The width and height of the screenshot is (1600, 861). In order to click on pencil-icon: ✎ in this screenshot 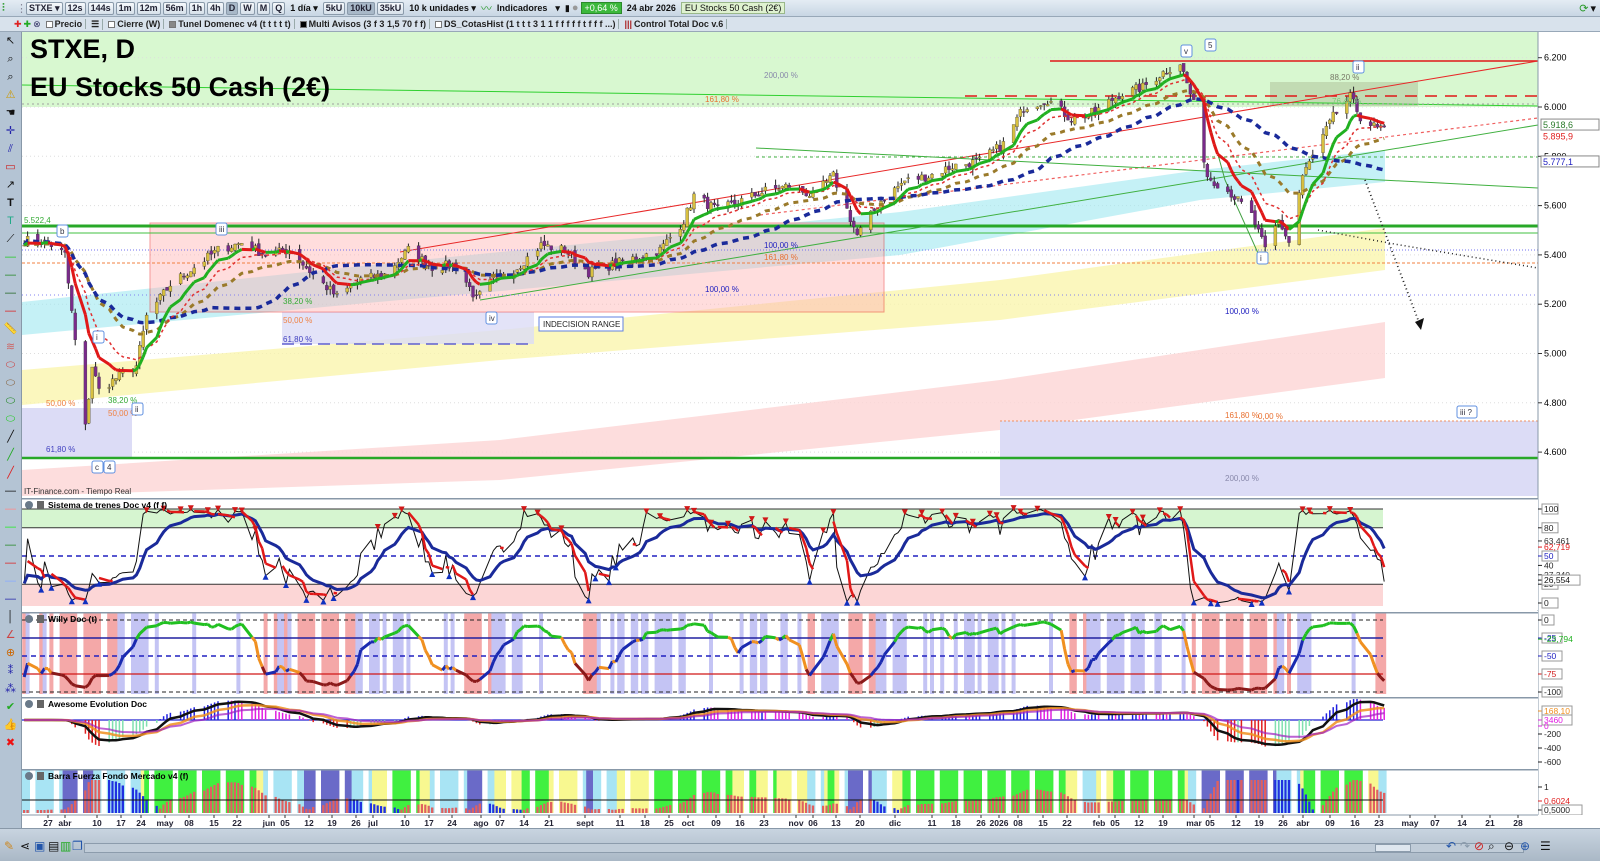, I will do `click(9, 846)`.